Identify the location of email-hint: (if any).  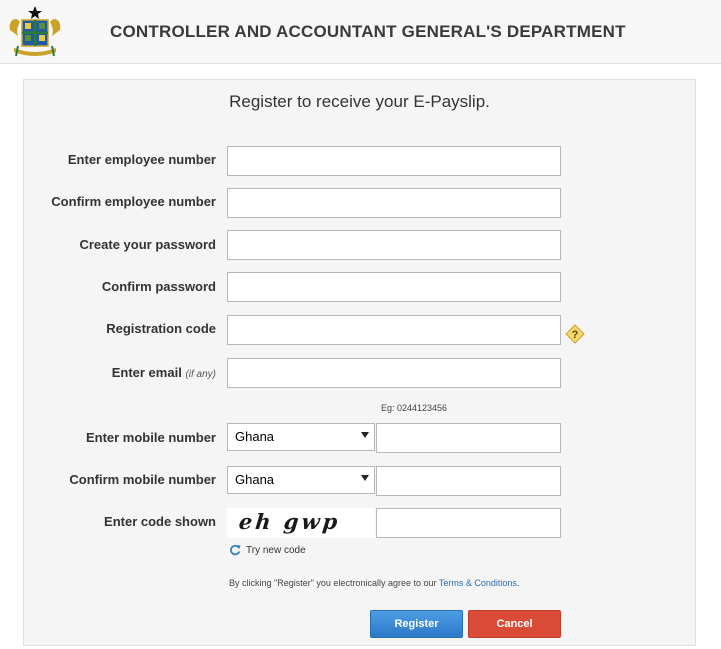
(200, 374).